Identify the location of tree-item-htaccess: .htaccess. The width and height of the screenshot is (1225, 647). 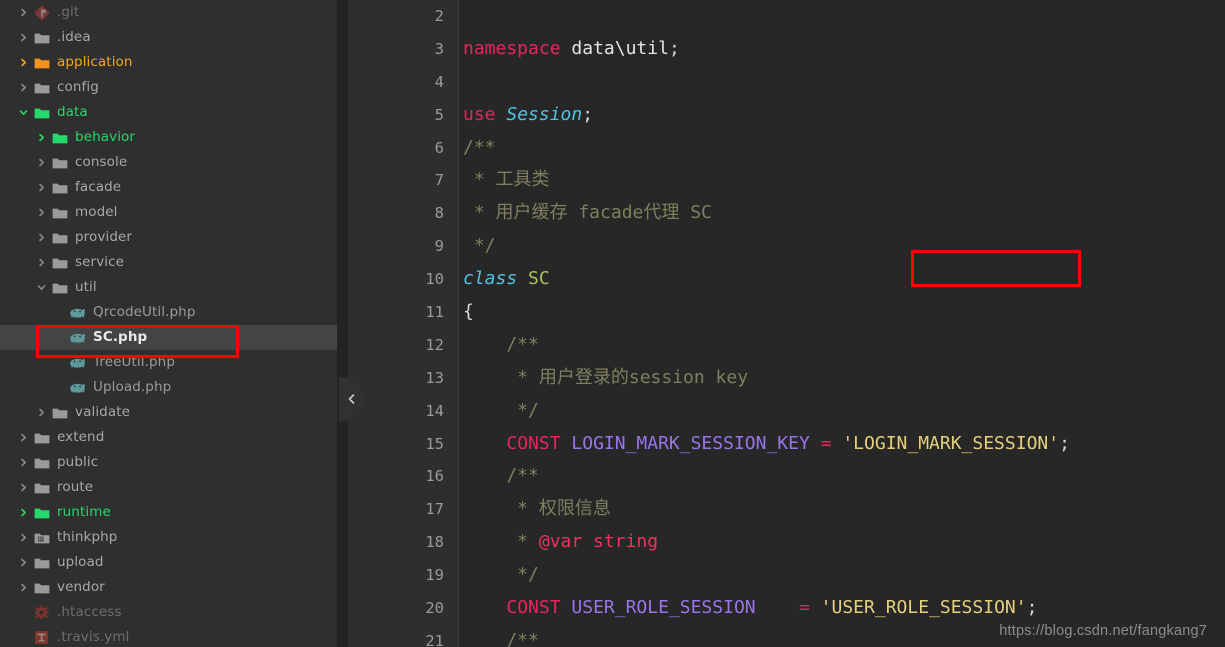
(168, 612).